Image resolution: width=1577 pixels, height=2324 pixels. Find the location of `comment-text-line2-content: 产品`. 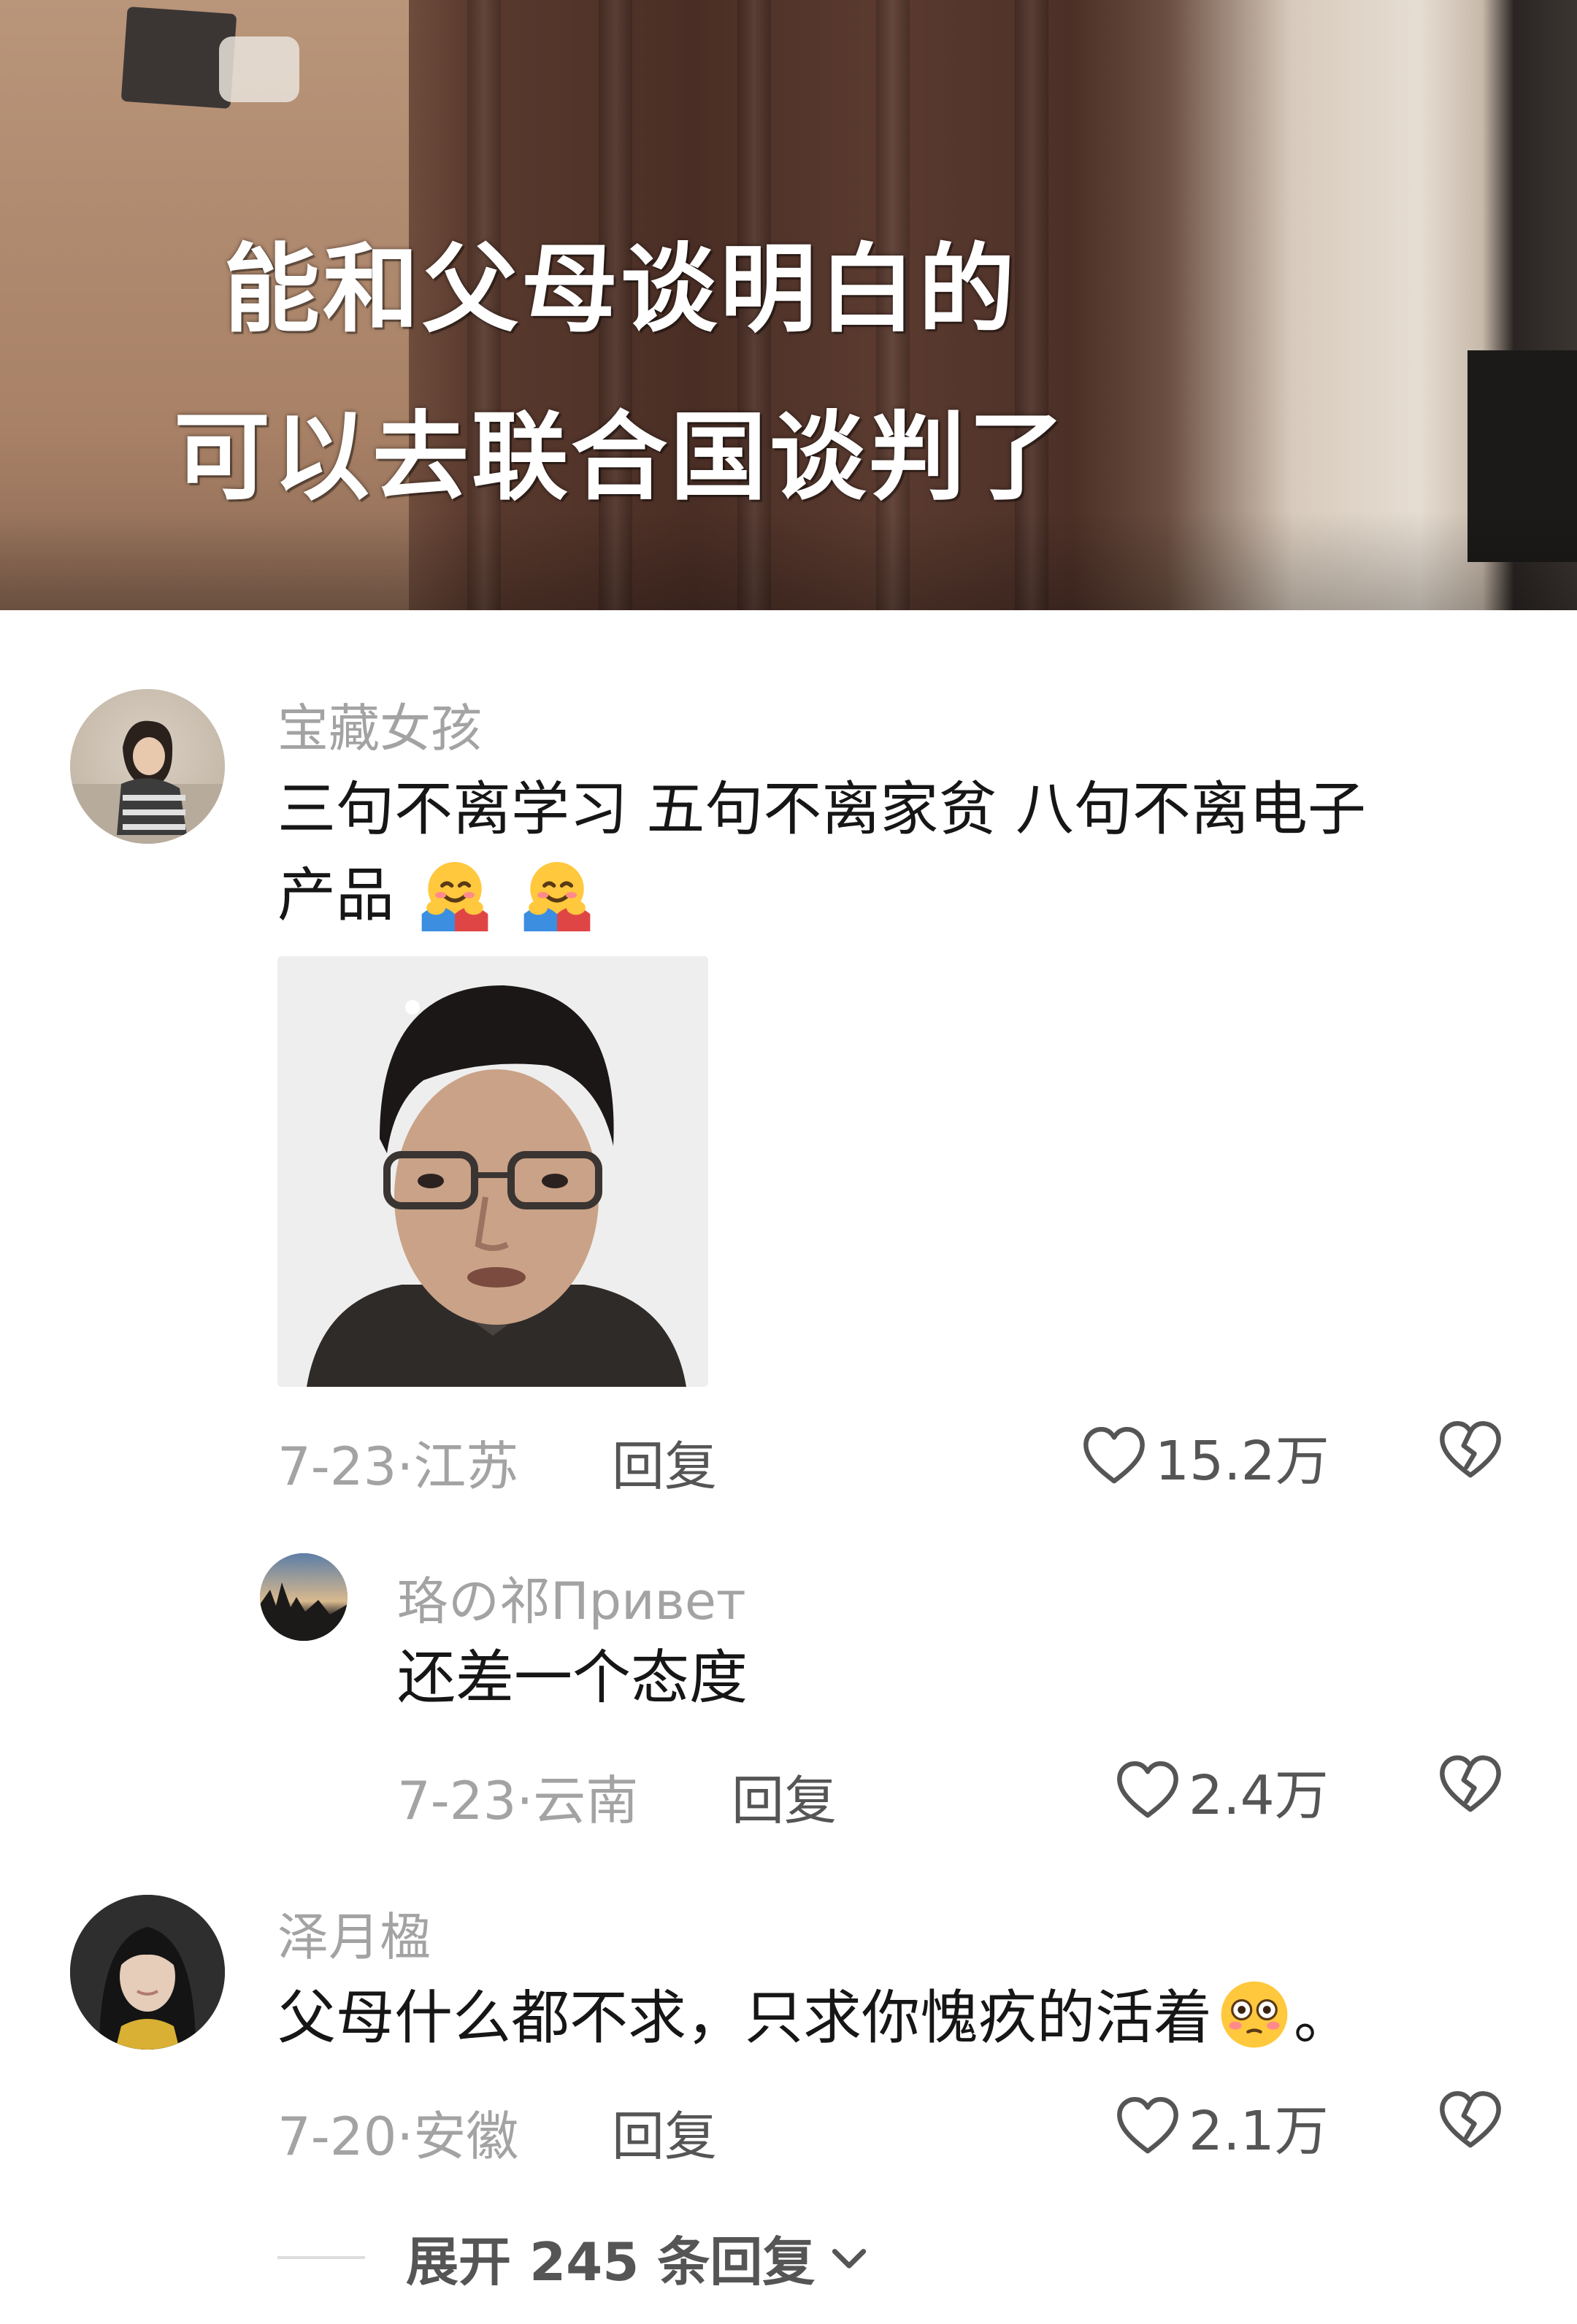

comment-text-line2-content: 产品 is located at coordinates (335, 895).